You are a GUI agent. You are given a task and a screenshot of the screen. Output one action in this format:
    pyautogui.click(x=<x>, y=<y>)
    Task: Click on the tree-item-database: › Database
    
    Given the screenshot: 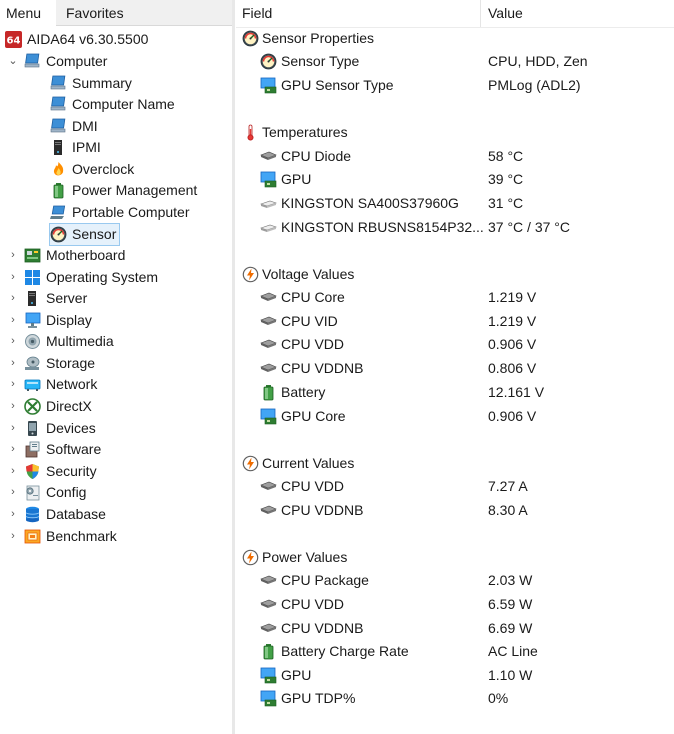 What is the action you would take?
    pyautogui.click(x=56, y=514)
    